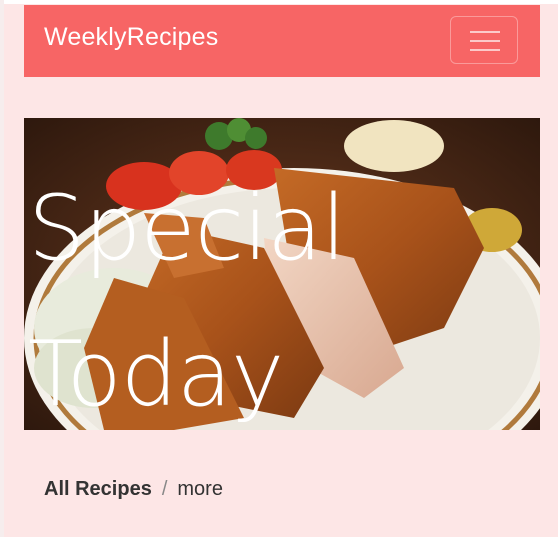 The height and width of the screenshot is (537, 558). I want to click on brand-logo-text: WeeklyRecipes, so click(131, 37).